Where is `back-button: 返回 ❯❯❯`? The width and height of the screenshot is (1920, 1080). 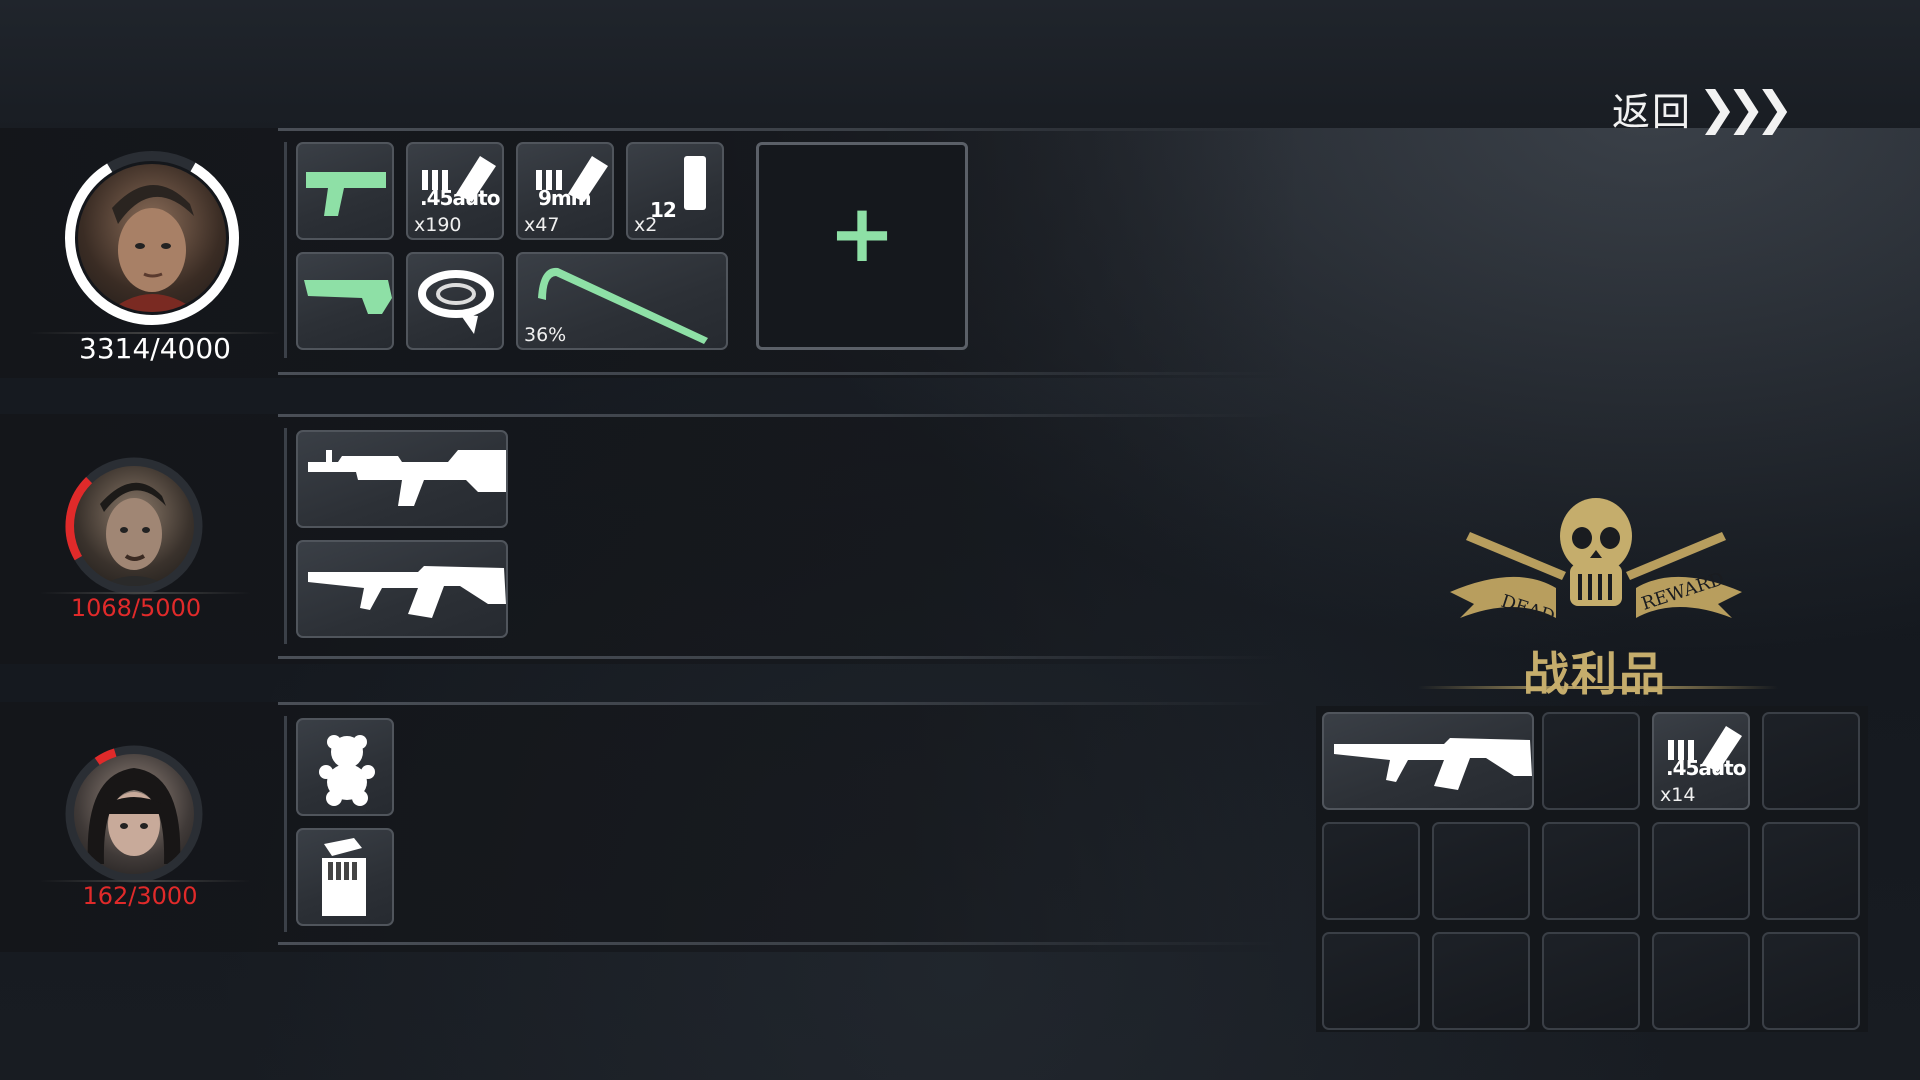 back-button: 返回 ❯❯❯ is located at coordinates (1703, 108).